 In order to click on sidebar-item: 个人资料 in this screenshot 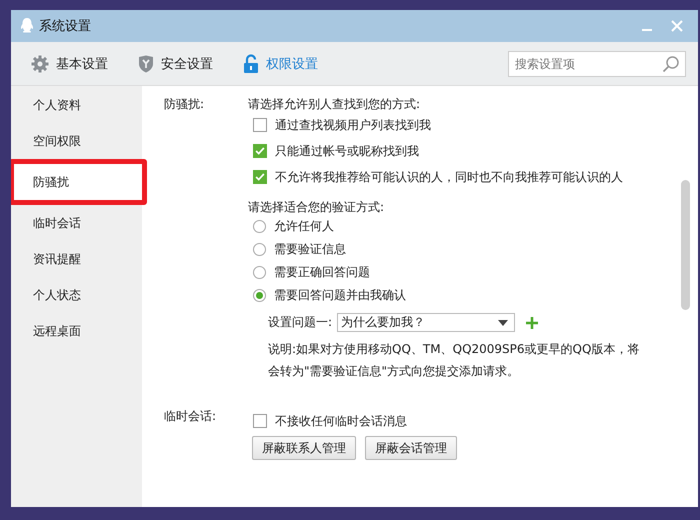, I will do `click(76, 105)`.